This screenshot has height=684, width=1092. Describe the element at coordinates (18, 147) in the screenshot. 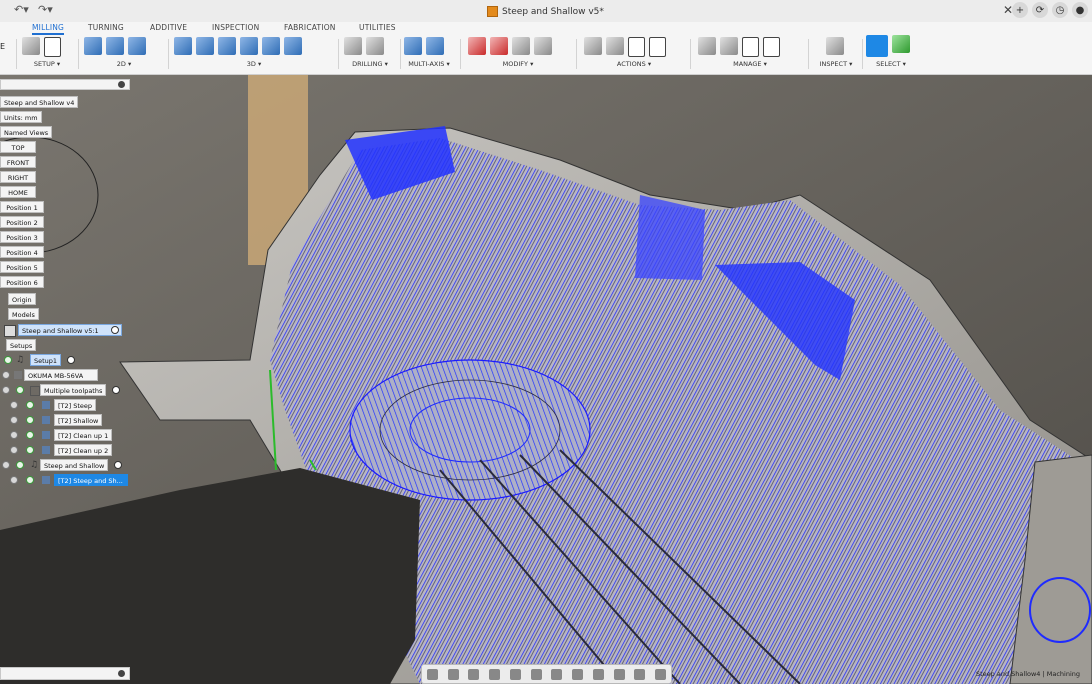

I see `view-top: TOP` at that location.